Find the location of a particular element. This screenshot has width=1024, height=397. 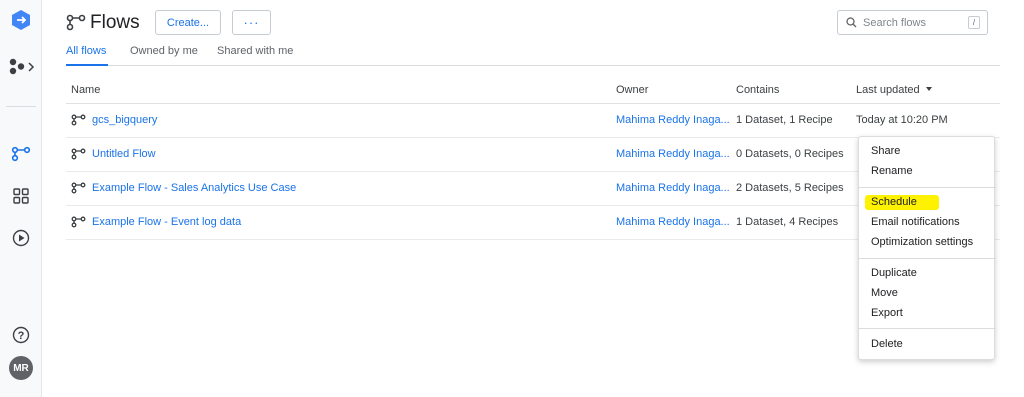

menu-item-duplicate: Duplicate is located at coordinates (927, 274).